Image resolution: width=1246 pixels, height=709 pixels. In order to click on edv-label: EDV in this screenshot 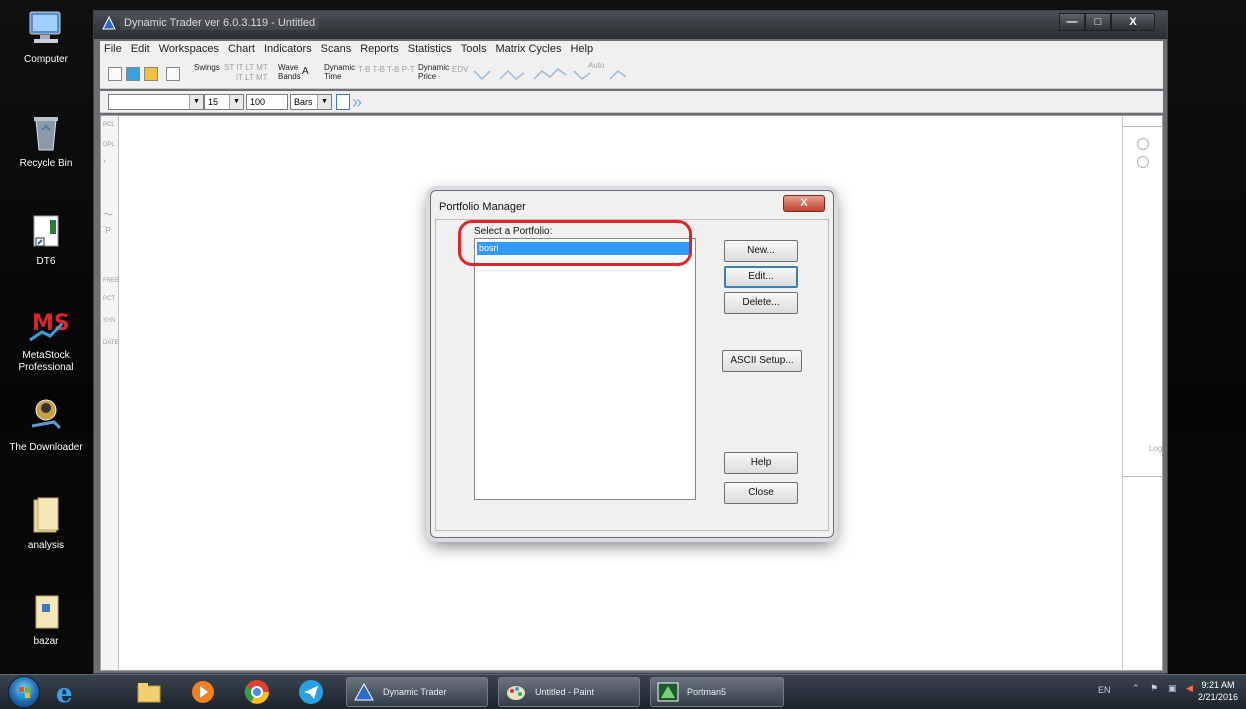, I will do `click(460, 69)`.